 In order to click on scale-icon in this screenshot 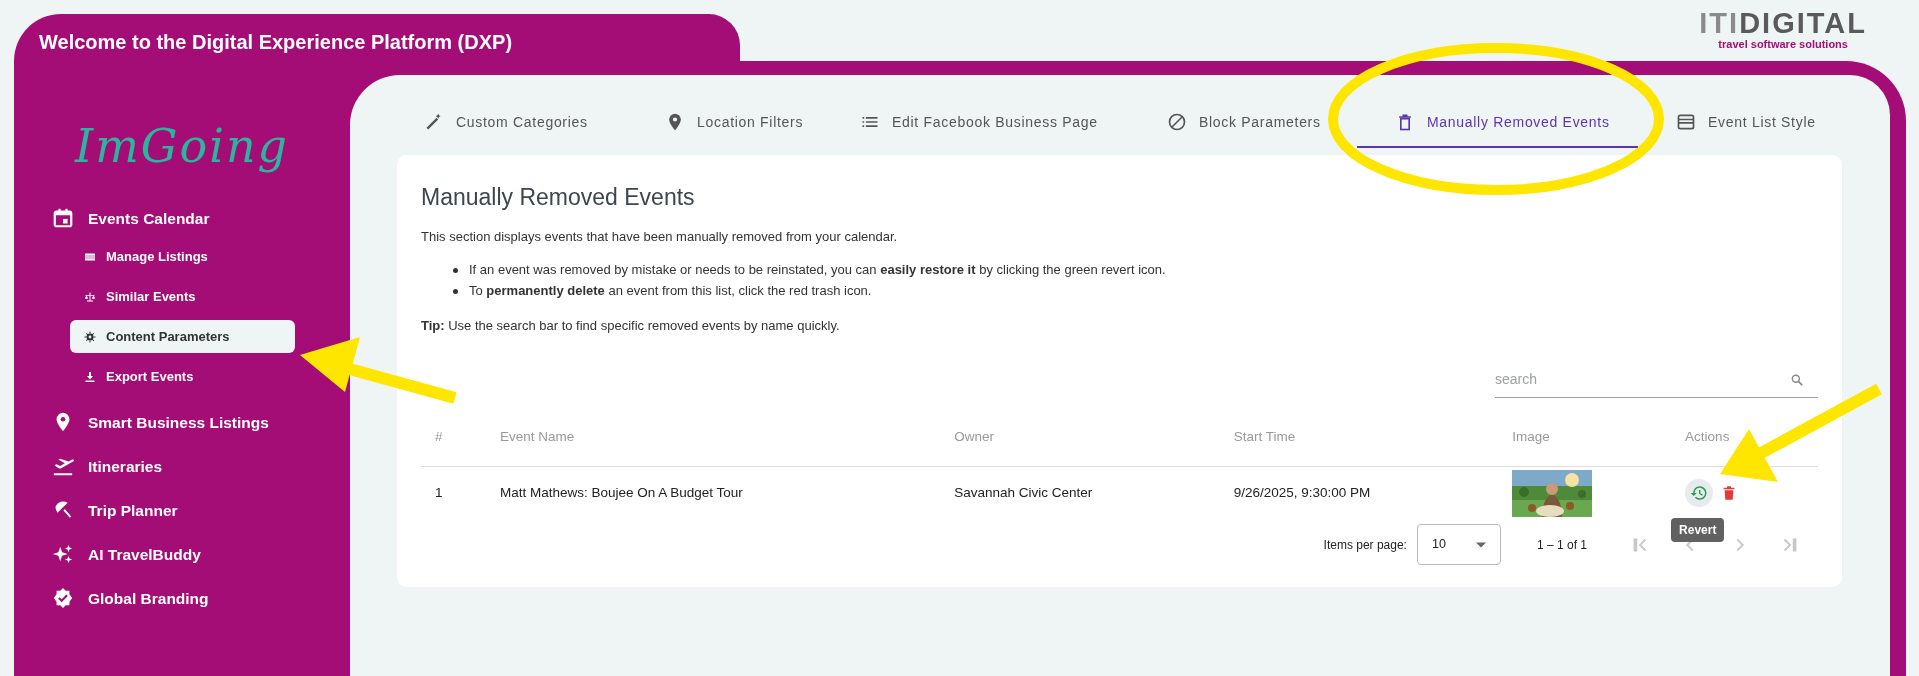, I will do `click(90, 296)`.